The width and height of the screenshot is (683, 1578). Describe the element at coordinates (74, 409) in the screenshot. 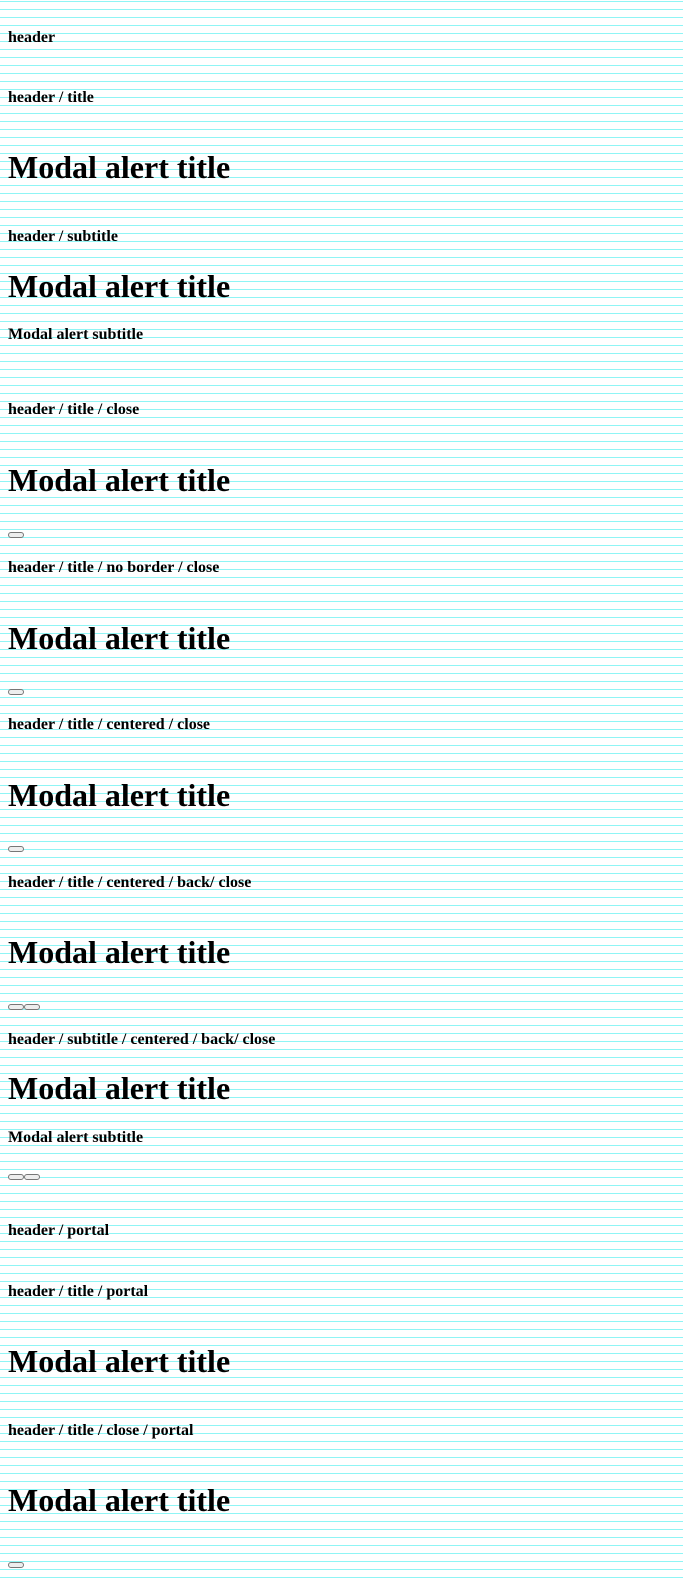

I see `section-label: header / title / close` at that location.